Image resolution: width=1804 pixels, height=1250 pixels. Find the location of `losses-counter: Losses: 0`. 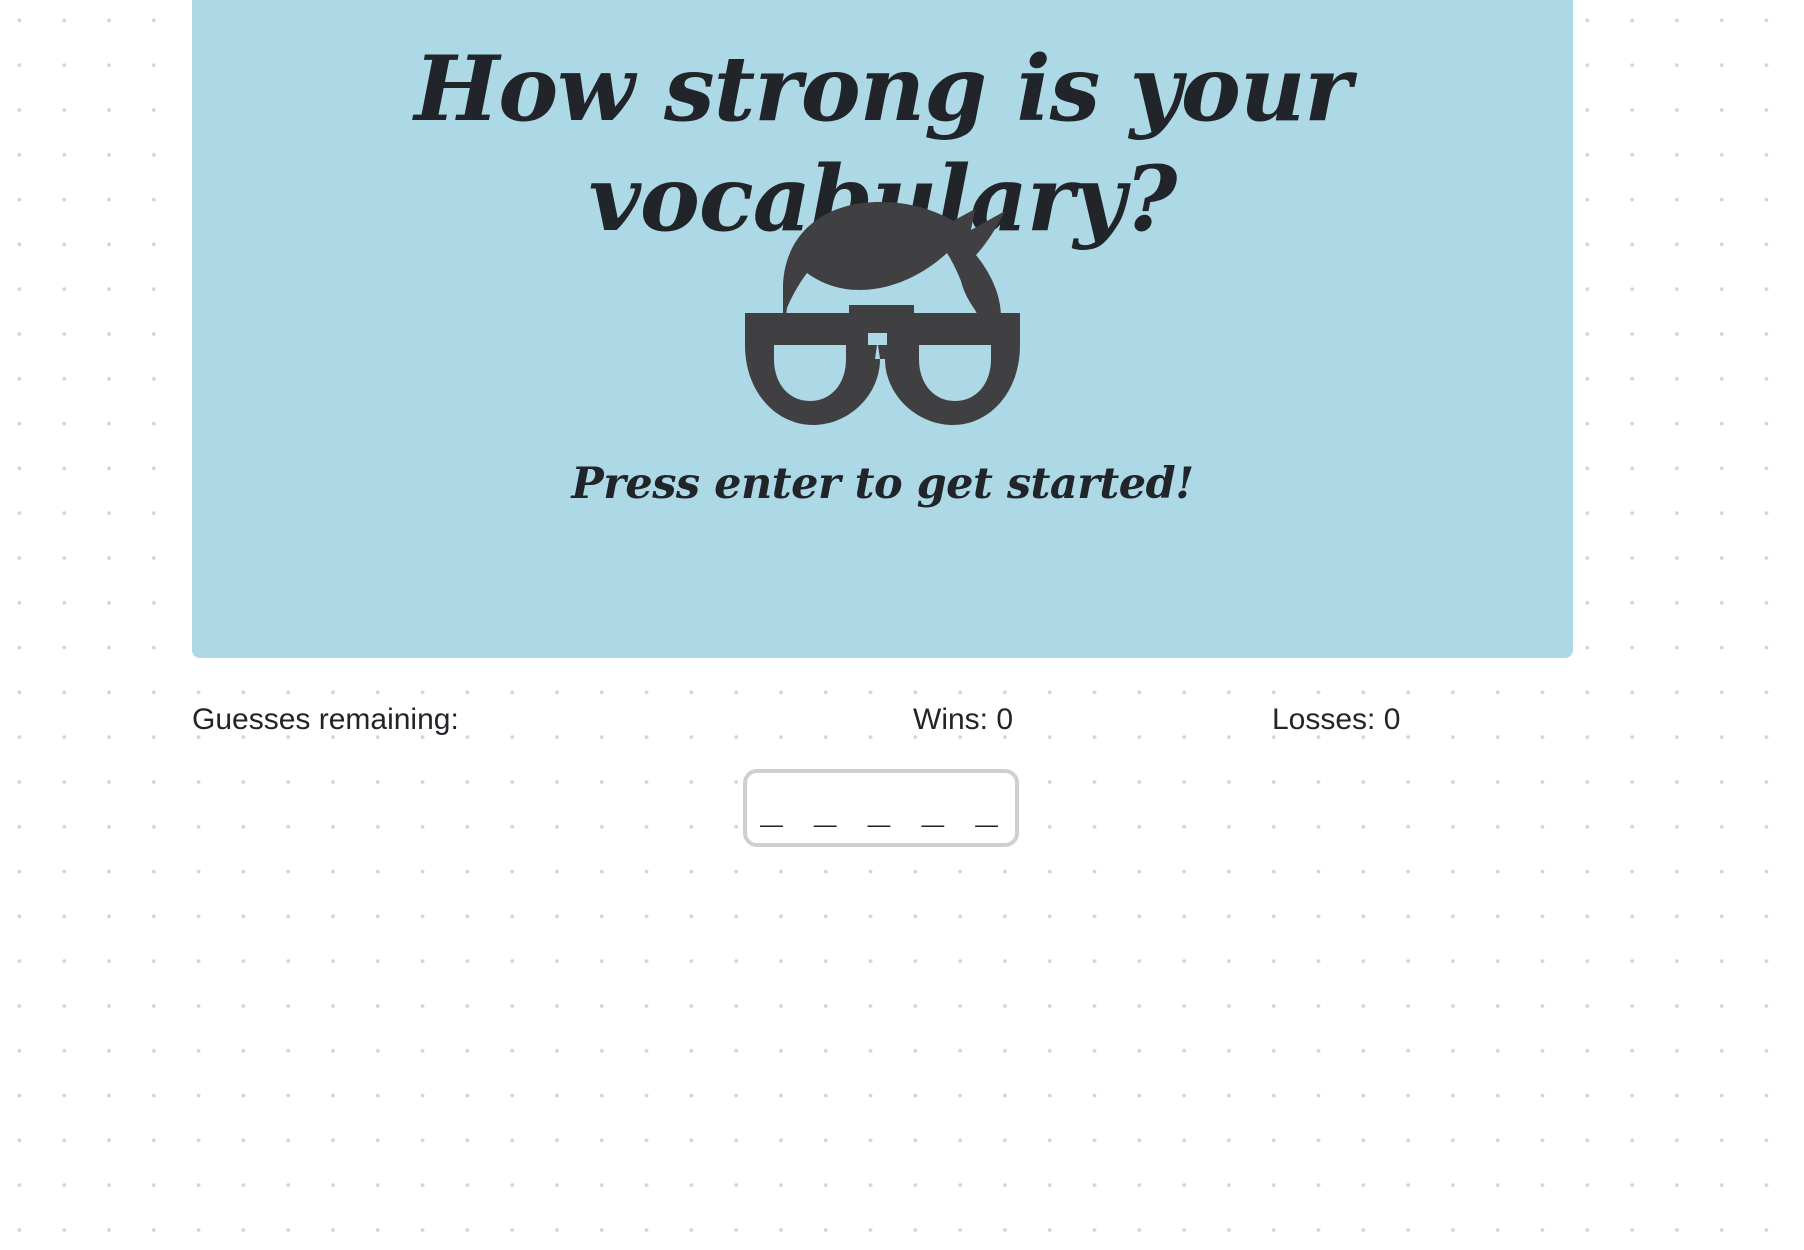

losses-counter: Losses: 0 is located at coordinates (1336, 719).